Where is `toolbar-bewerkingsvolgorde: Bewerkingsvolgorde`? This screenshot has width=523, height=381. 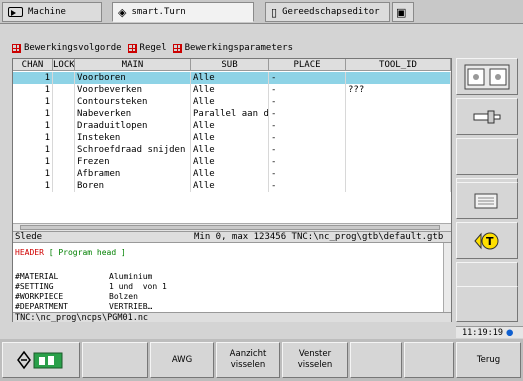 toolbar-bewerkingsvolgorde: Bewerkingsvolgorde is located at coordinates (67, 48).